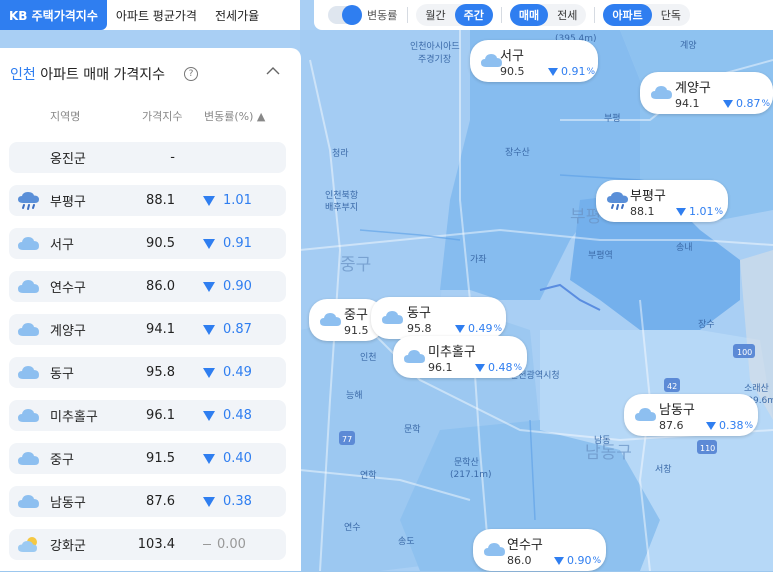 The width and height of the screenshot is (773, 572). What do you see at coordinates (352, 15) in the screenshot?
I see `toggle-knob` at bounding box center [352, 15].